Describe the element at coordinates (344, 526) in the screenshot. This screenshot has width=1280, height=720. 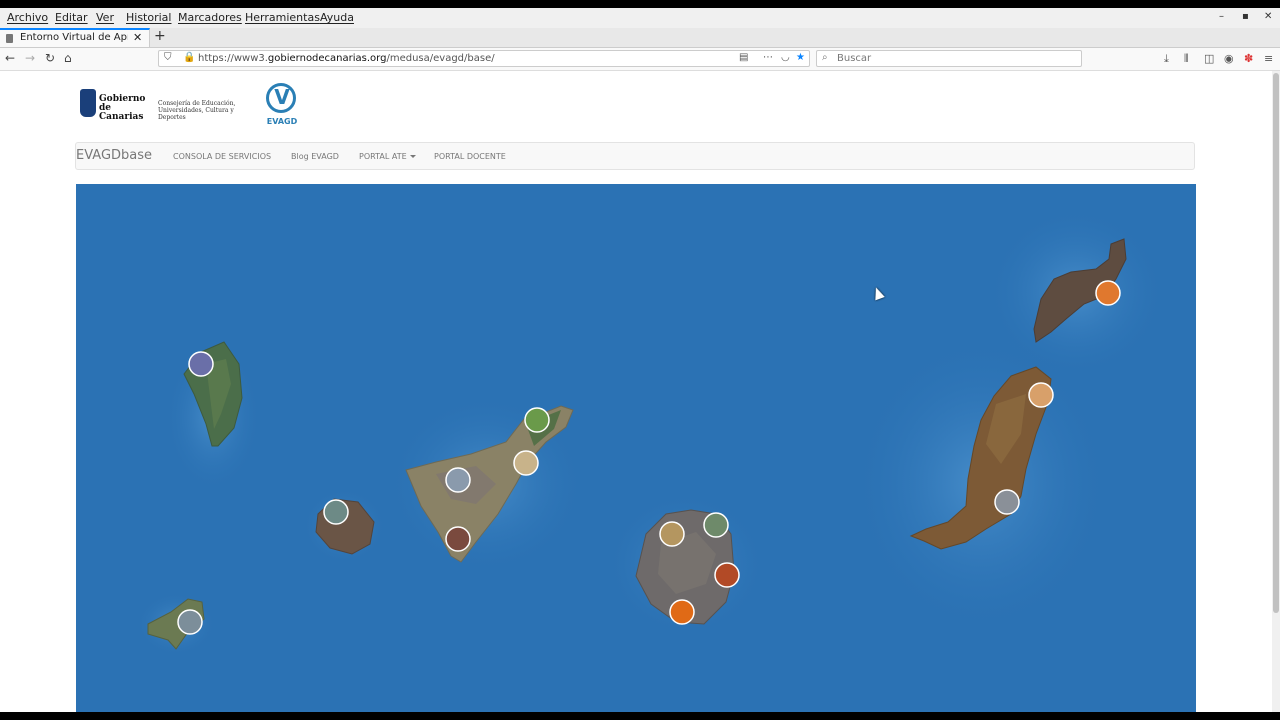
I see `island-la-gomera` at that location.